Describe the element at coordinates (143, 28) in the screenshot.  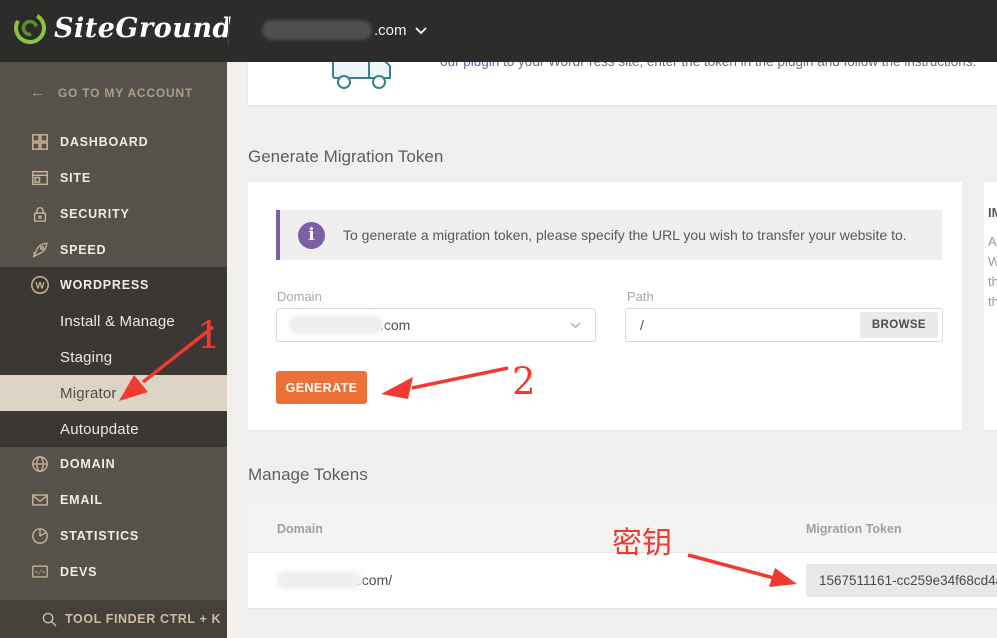
I see `brand-name: SiteGround` at that location.